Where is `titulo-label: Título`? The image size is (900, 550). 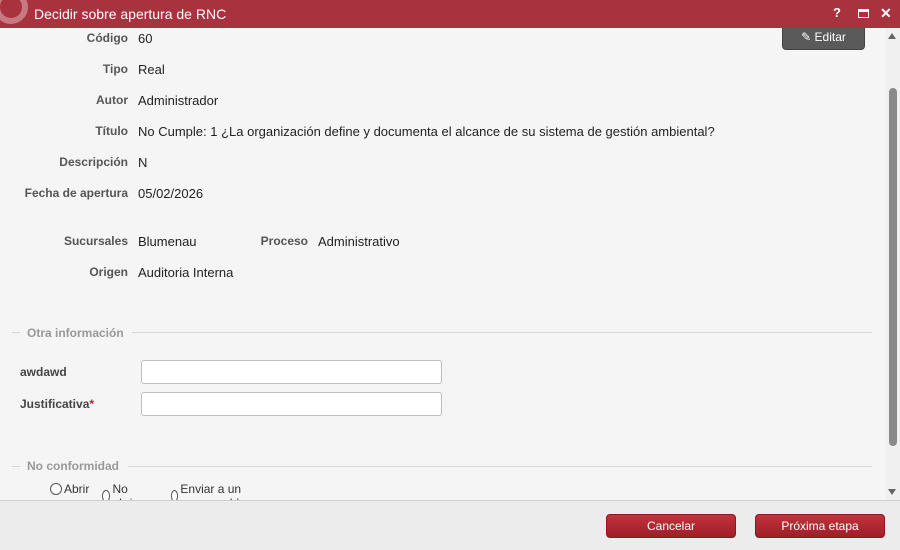
titulo-label: Título is located at coordinates (111, 131).